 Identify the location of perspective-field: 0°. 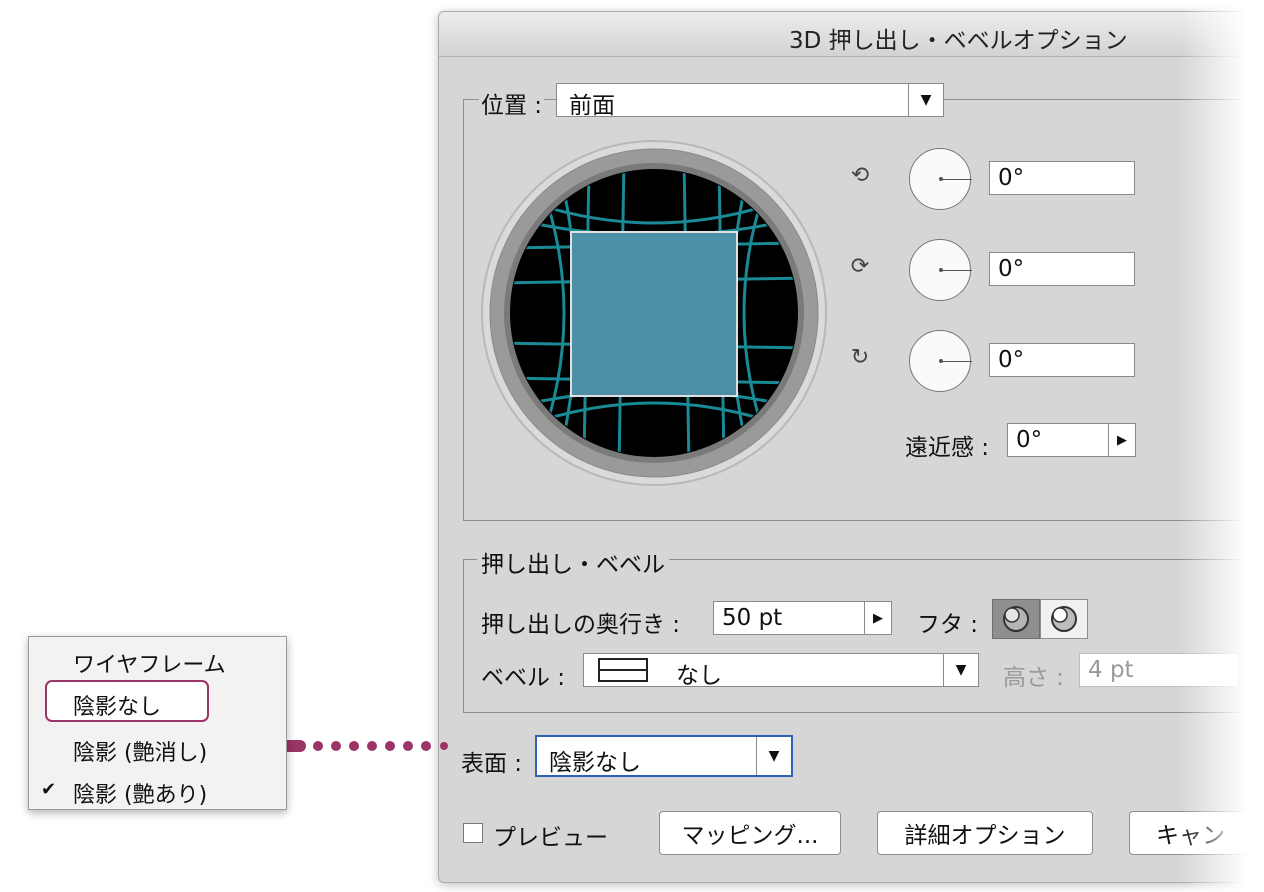
(1058, 440).